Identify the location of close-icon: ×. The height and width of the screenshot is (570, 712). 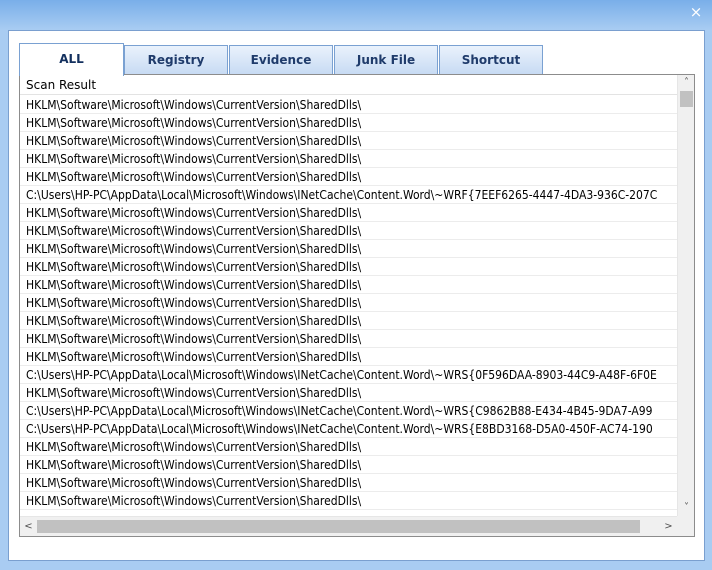
(696, 12).